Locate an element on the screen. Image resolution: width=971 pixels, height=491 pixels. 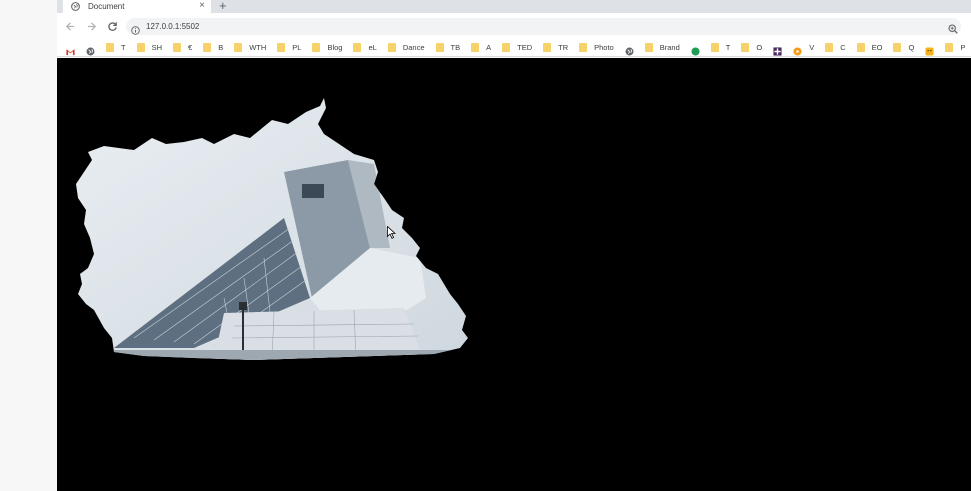
tab-title: Document is located at coordinates (106, 6).